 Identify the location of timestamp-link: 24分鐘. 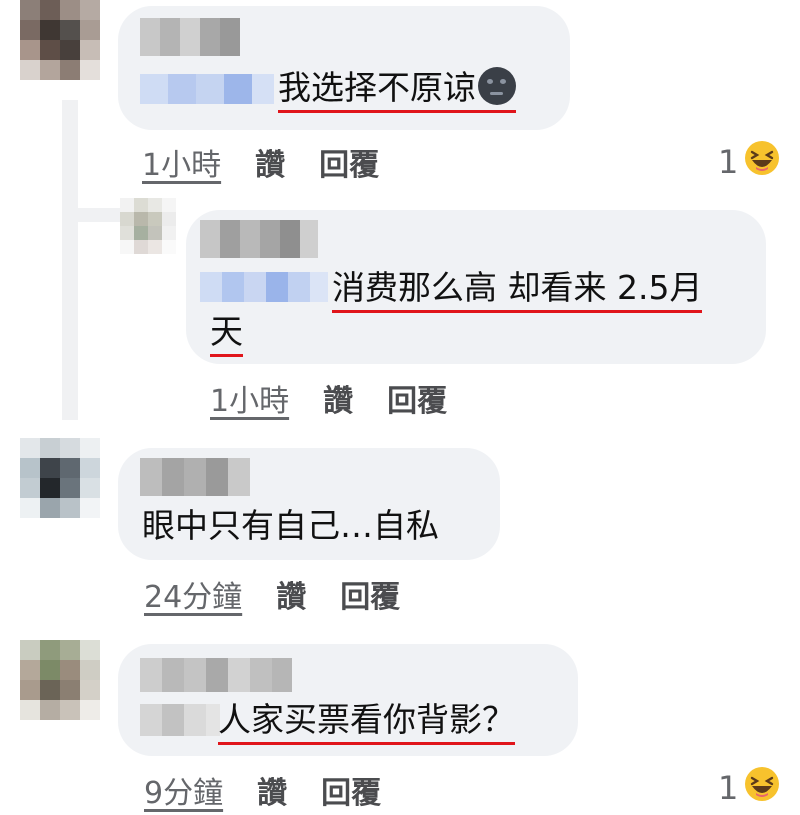
(193, 594).